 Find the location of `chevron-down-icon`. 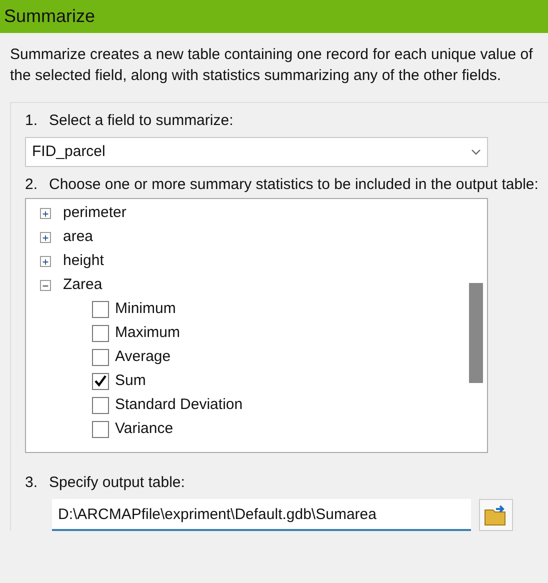

chevron-down-icon is located at coordinates (476, 152).